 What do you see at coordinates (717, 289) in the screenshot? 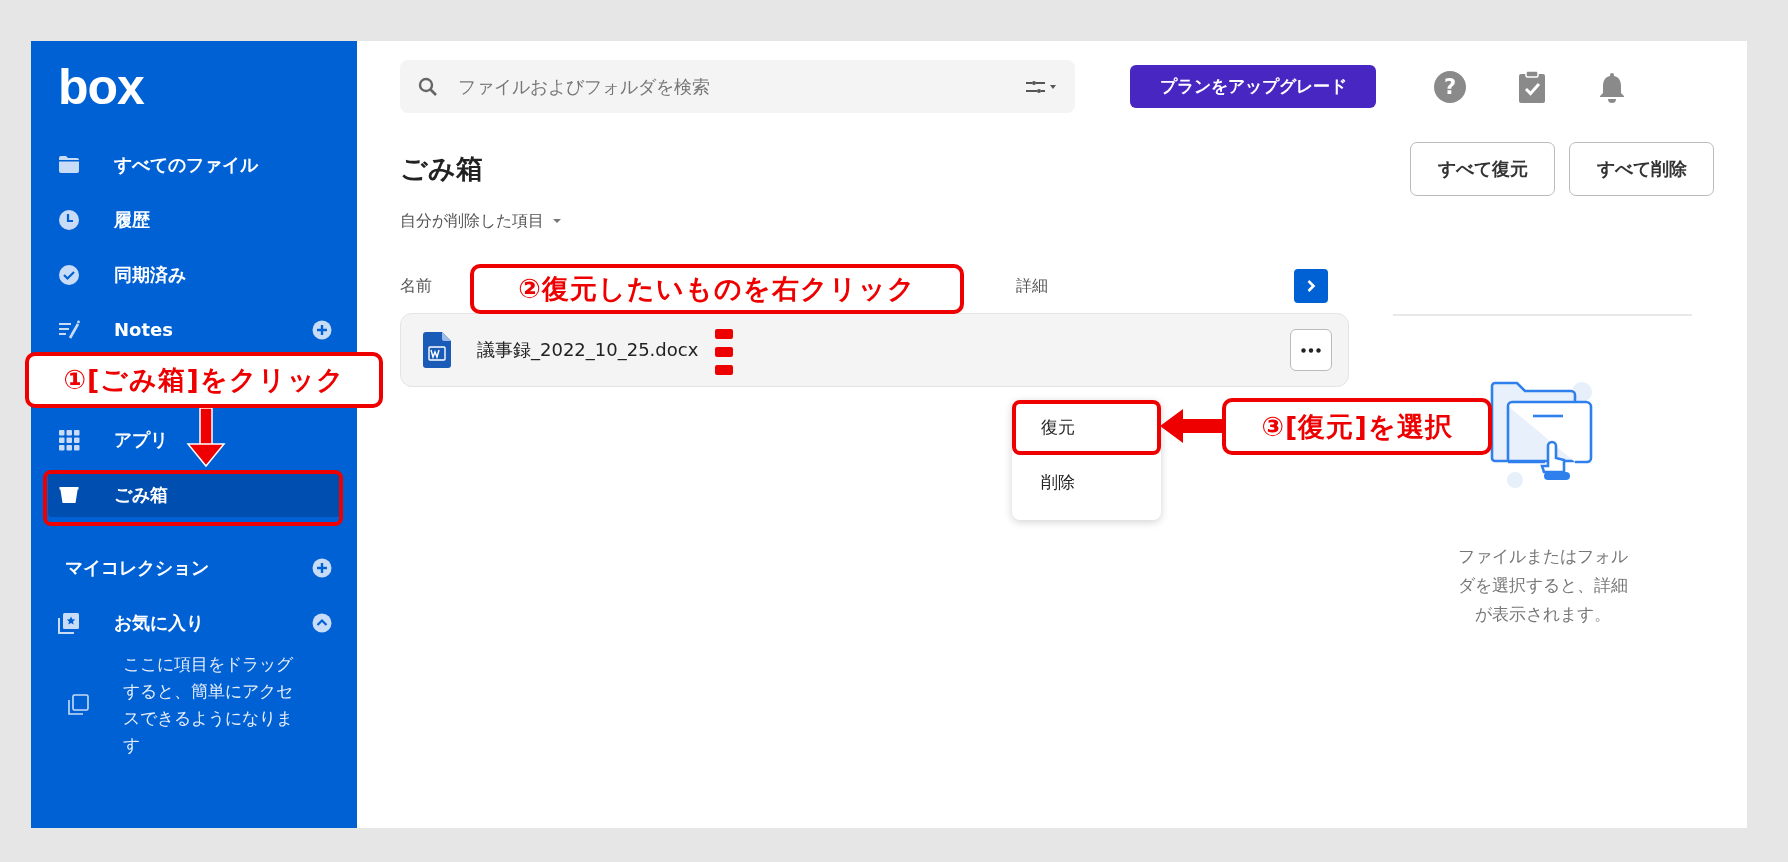
I see `callout: ②復元したいものを右クリック` at bounding box center [717, 289].